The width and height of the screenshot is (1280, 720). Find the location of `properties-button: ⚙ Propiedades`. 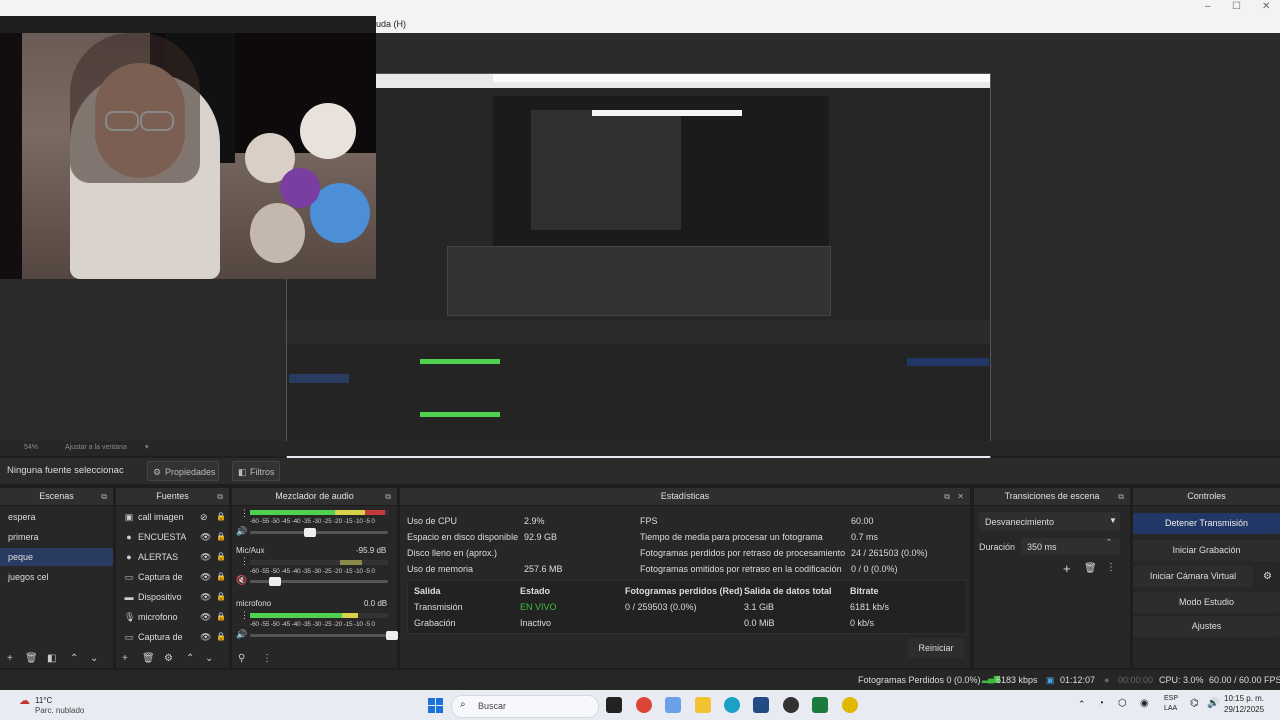

properties-button: ⚙ Propiedades is located at coordinates (183, 471).